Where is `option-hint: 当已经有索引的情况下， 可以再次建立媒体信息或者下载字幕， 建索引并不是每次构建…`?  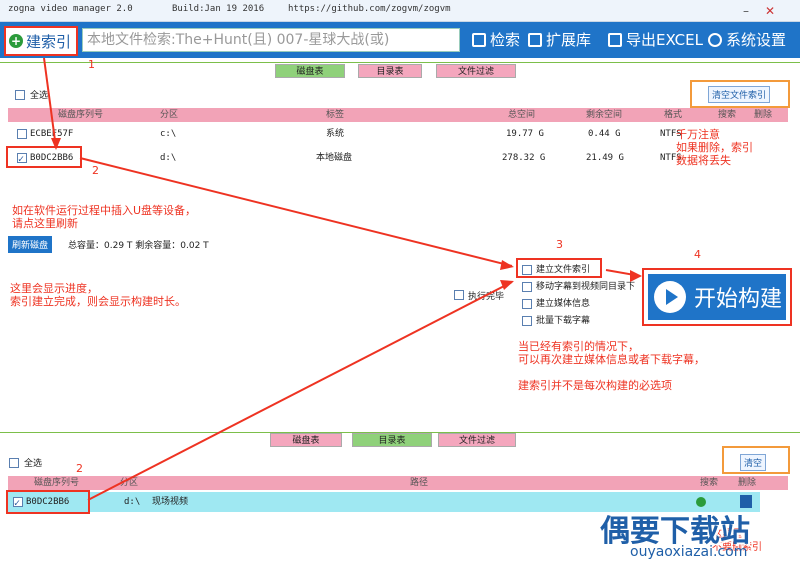 option-hint: 当已经有索引的情况下， 可以再次建立媒体信息或者下载字幕， 建索引并不是每次构建… is located at coordinates (611, 366).